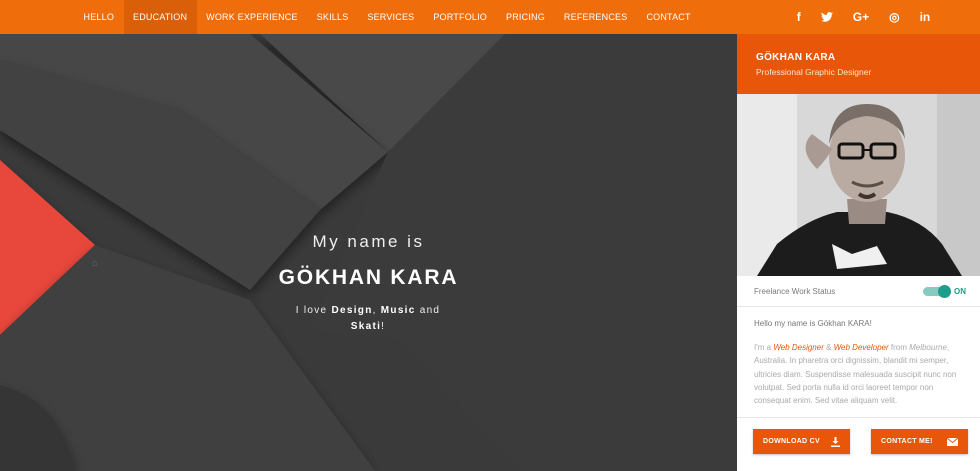 The image size is (980, 471). I want to click on nav-work-experience: WORK EXPERIENCE, so click(252, 17).